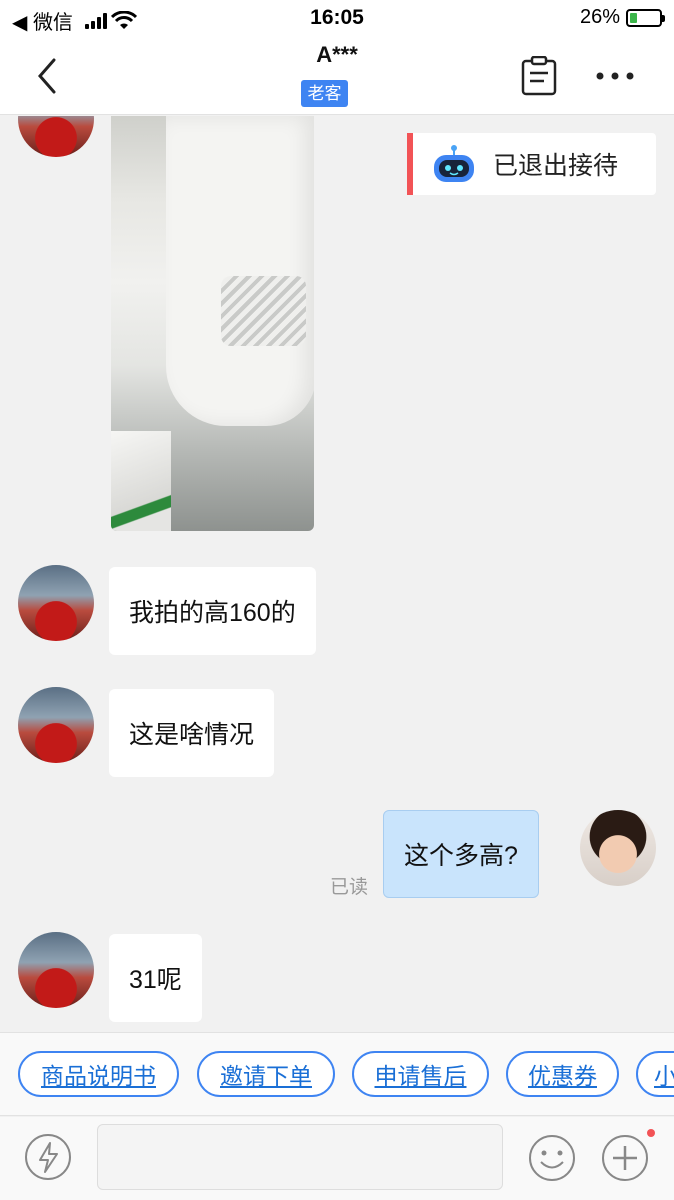  Describe the element at coordinates (454, 163) in the screenshot. I see `robot-icon` at that location.